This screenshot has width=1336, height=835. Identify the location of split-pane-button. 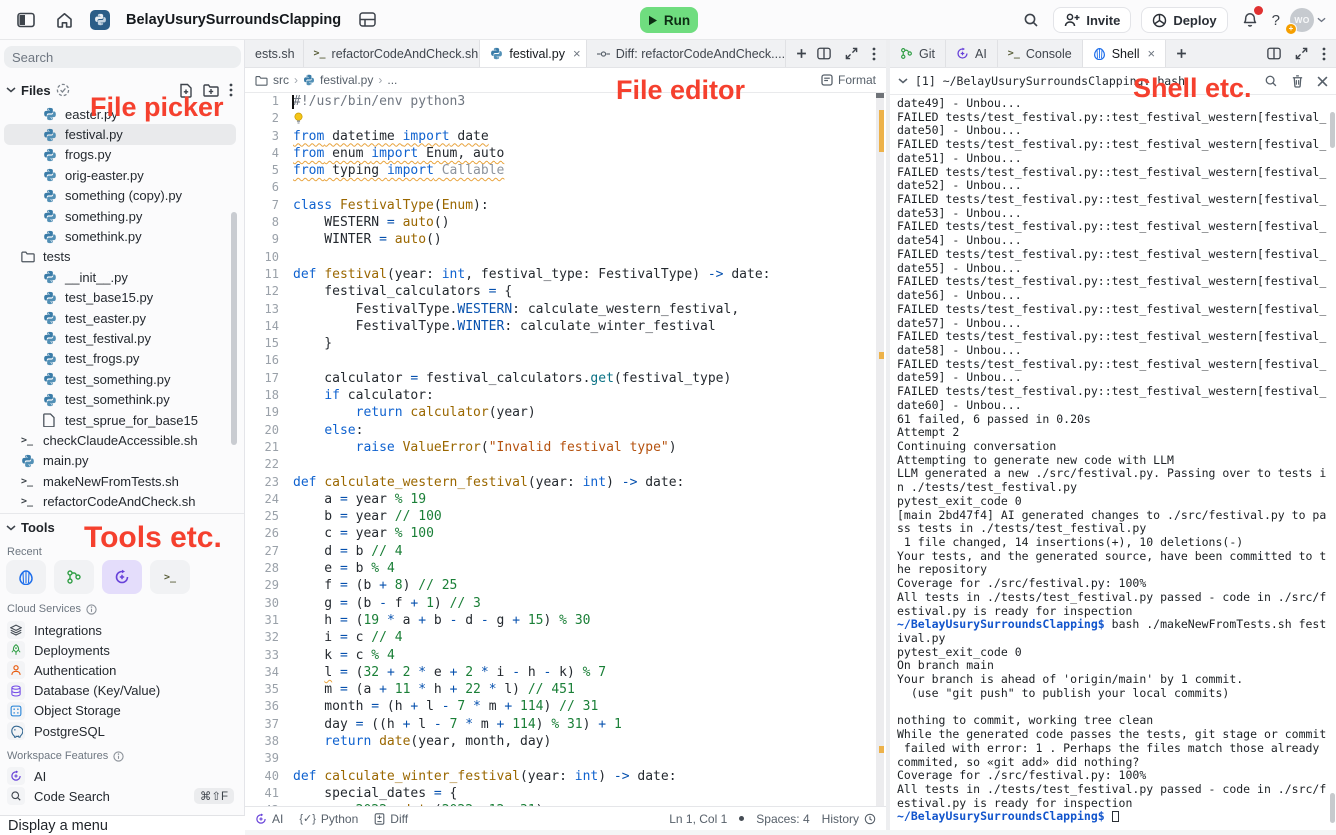
(1274, 53).